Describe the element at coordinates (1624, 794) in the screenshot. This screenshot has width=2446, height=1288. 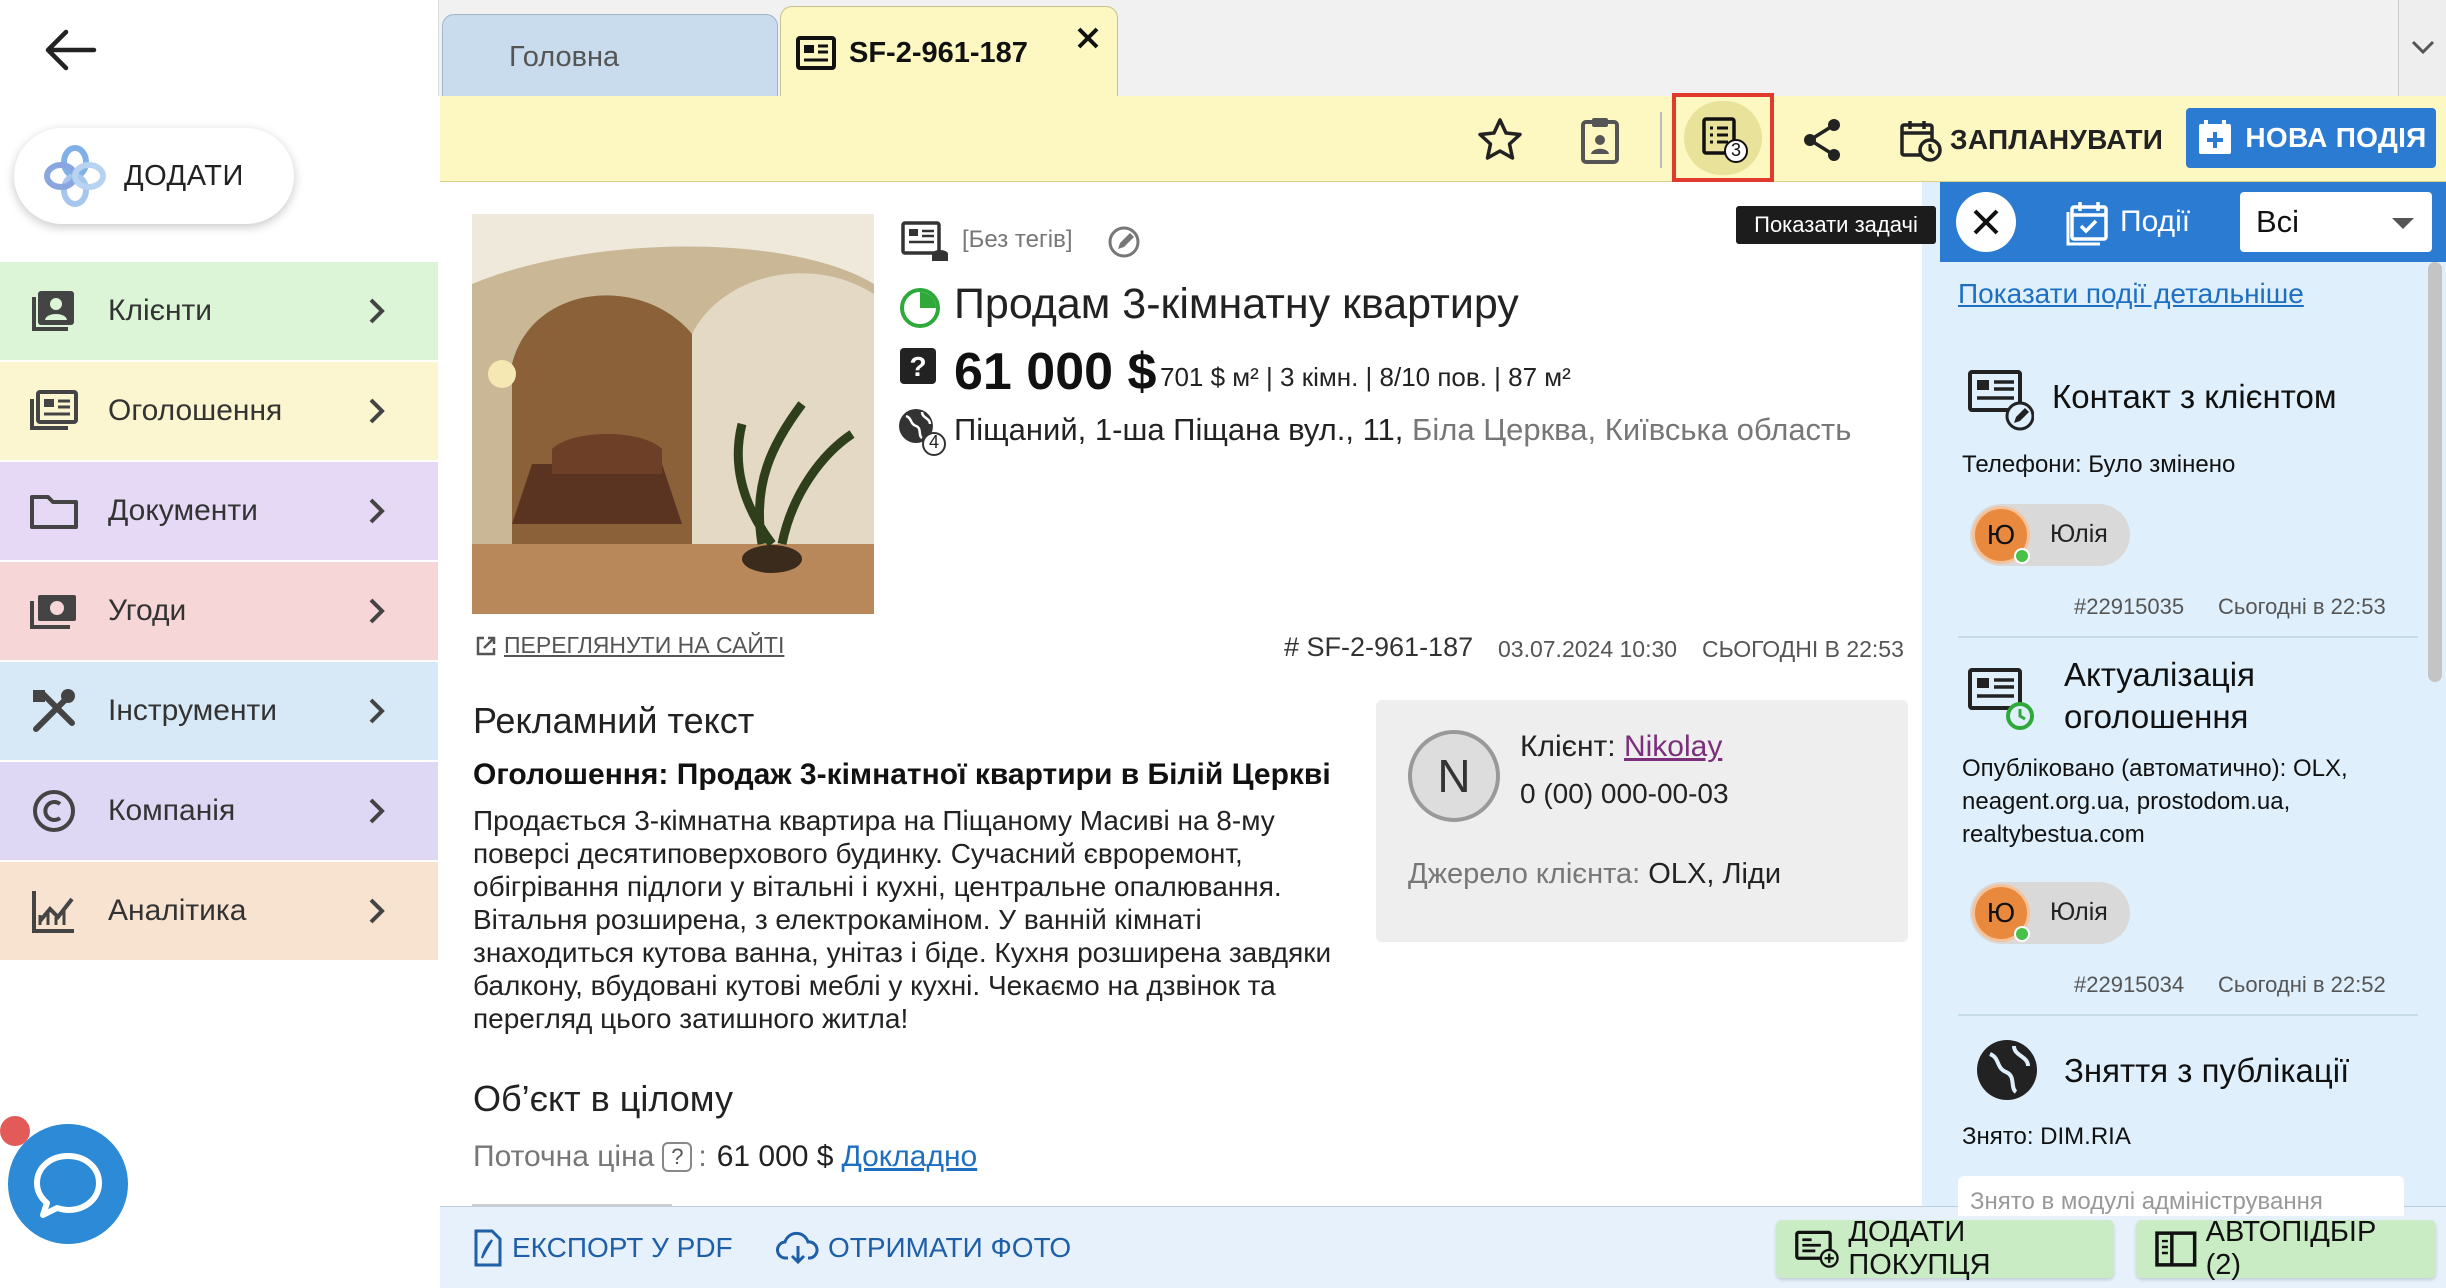
I see `client-phone: 0 (00) 000-00-03` at that location.